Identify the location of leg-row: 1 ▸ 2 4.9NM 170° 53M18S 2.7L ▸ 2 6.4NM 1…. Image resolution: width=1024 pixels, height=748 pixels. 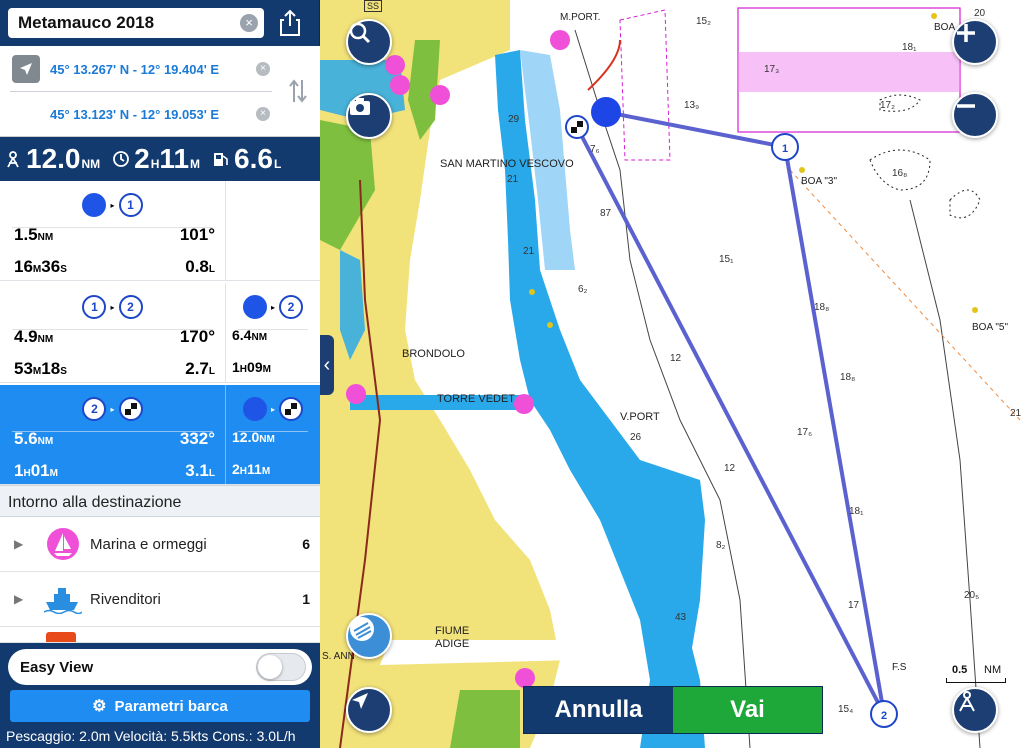
(160, 333).